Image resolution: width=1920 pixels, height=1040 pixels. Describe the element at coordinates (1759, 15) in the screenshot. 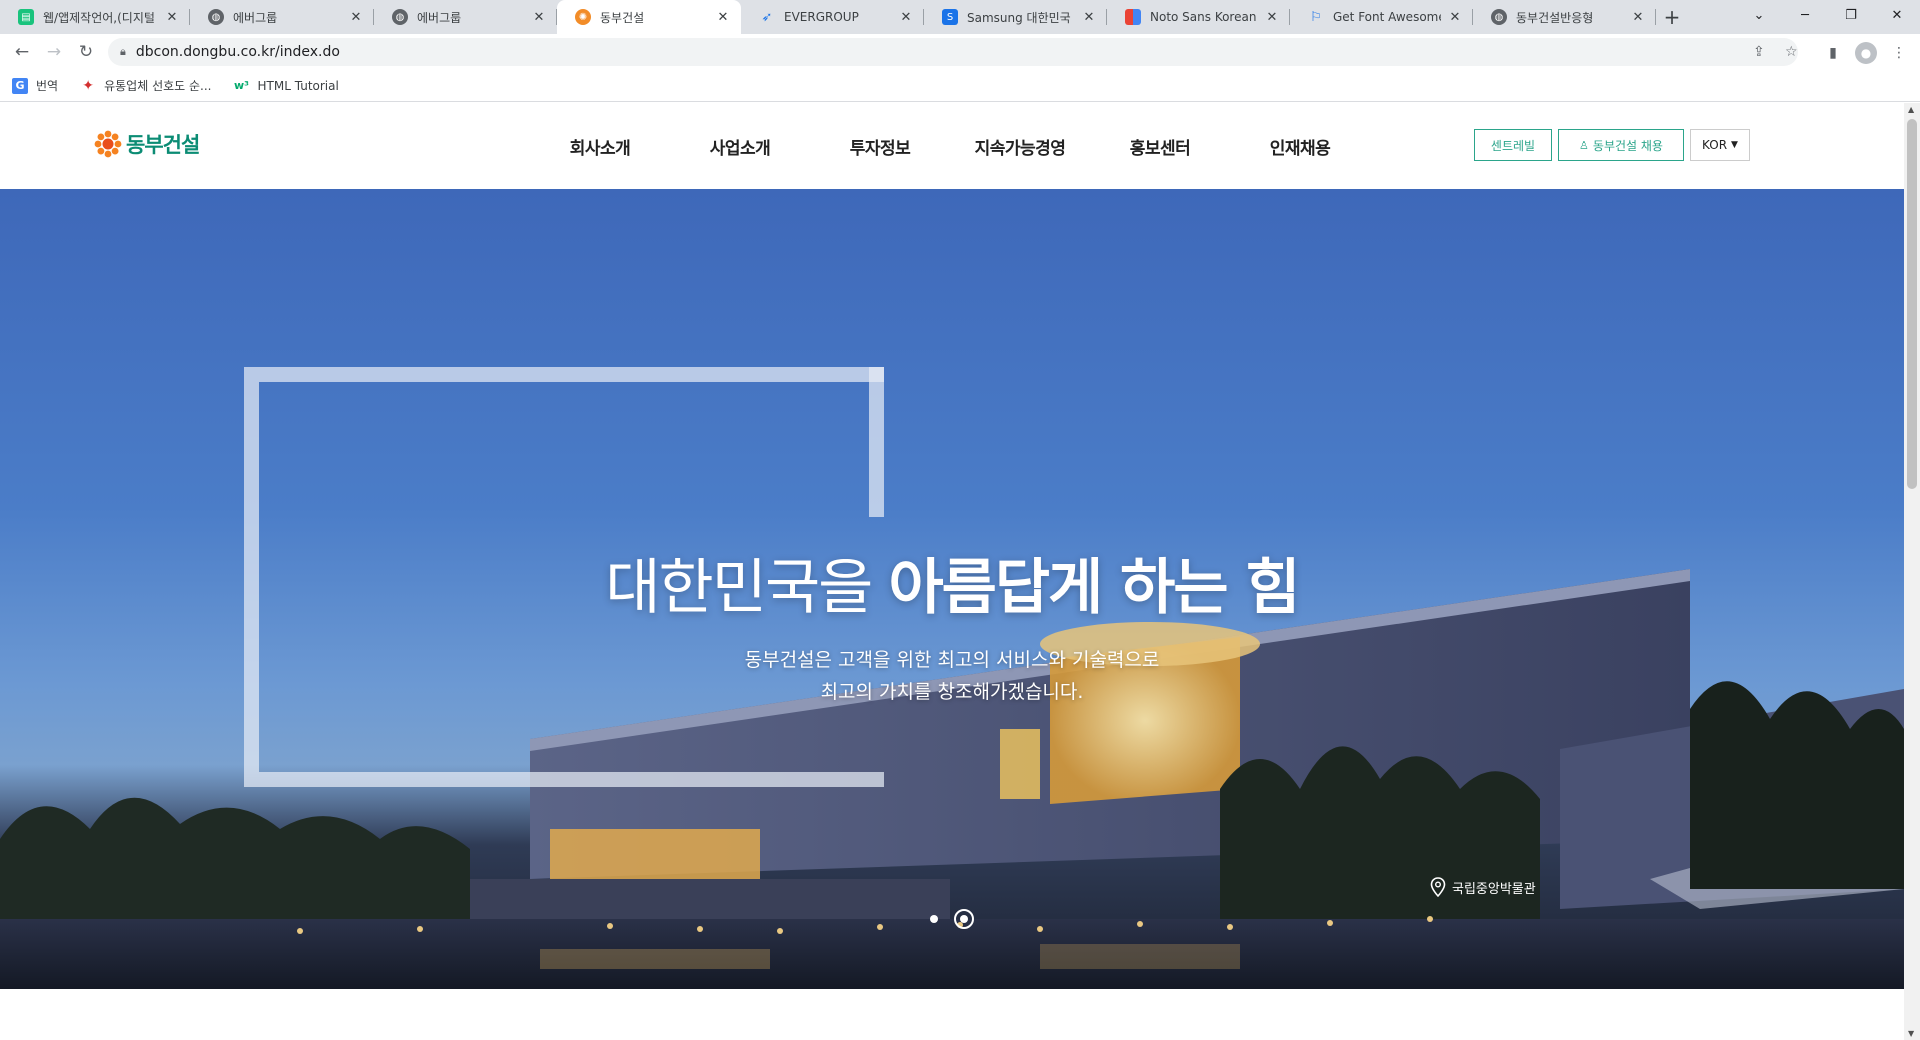

I see `tab-search-icon: ⌄` at that location.